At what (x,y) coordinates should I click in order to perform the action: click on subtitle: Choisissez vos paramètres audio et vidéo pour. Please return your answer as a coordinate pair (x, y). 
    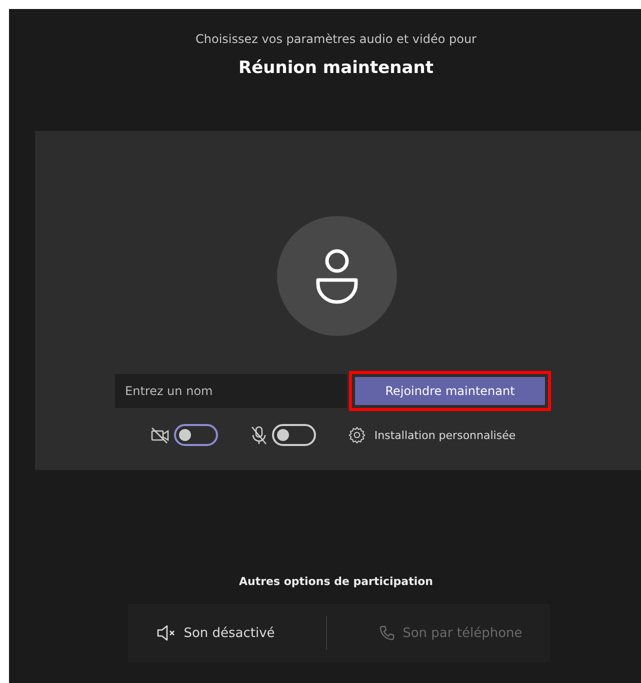
    Looking at the image, I should click on (336, 39).